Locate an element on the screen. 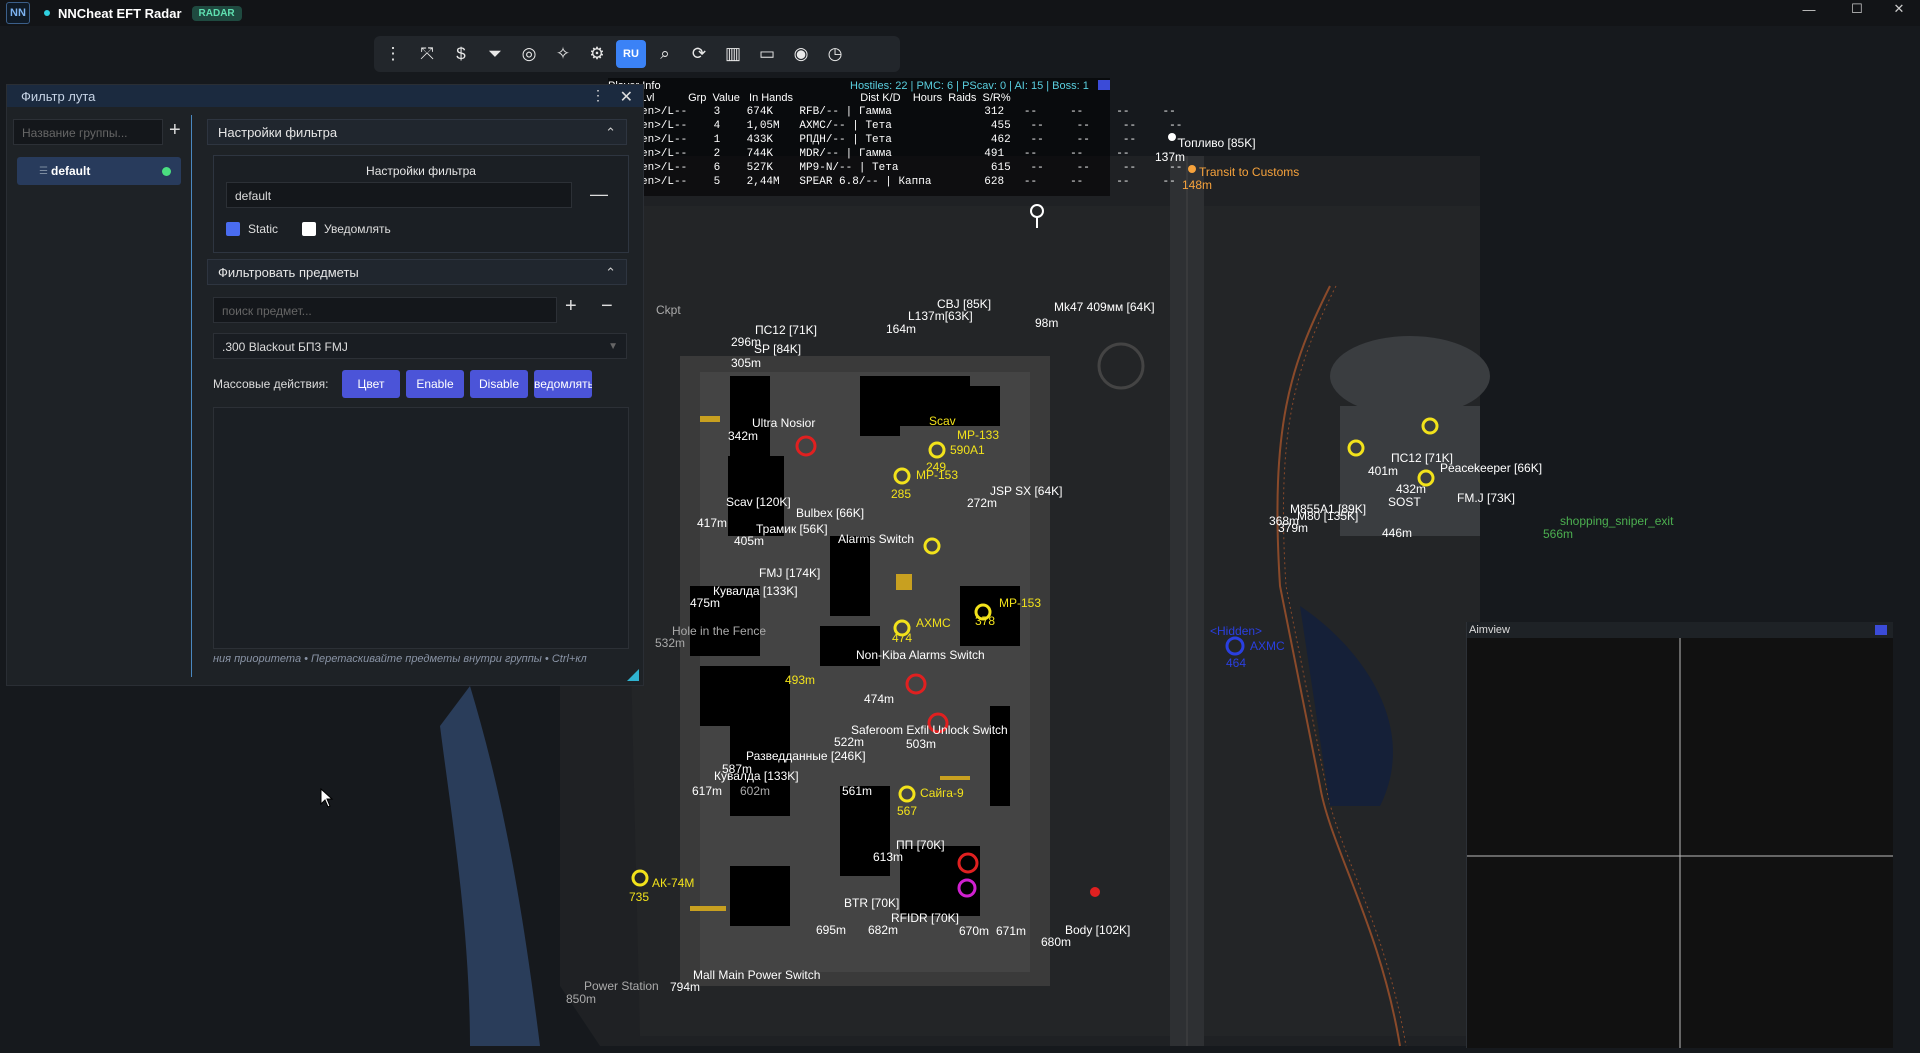 This screenshot has height=1053, width=1920. eye-icon: ◉ is located at coordinates (801, 54).